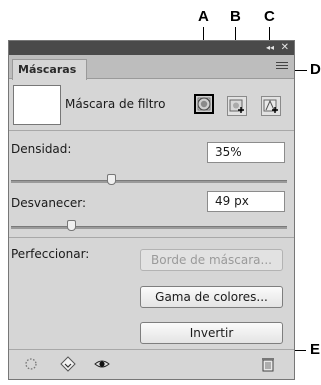 The height and width of the screenshot is (385, 321). What do you see at coordinates (102, 364) in the screenshot?
I see `eye-icon` at bounding box center [102, 364].